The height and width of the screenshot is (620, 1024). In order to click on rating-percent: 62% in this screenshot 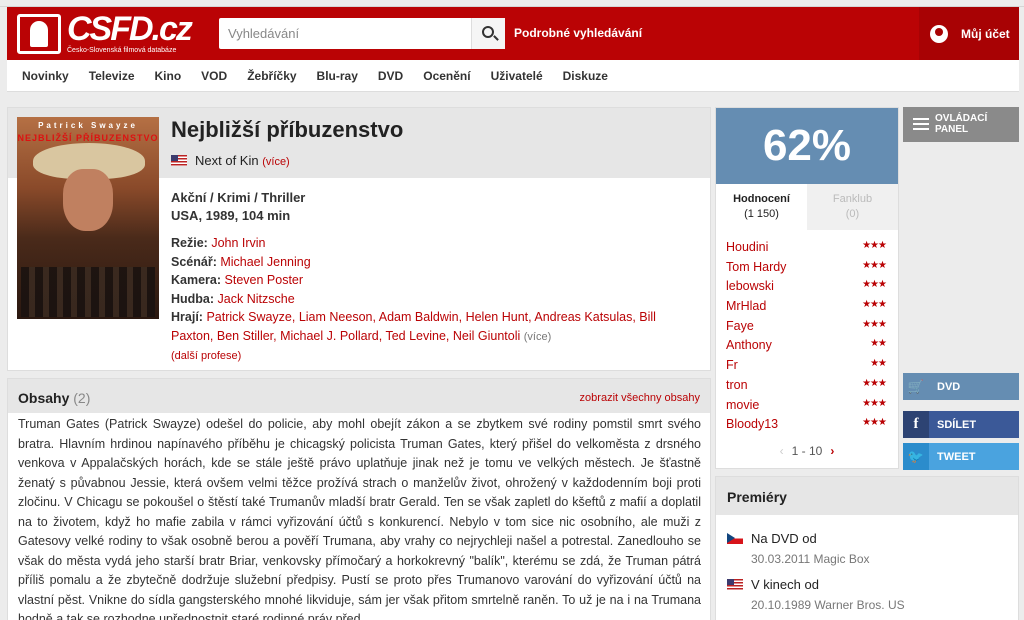, I will do `click(807, 146)`.